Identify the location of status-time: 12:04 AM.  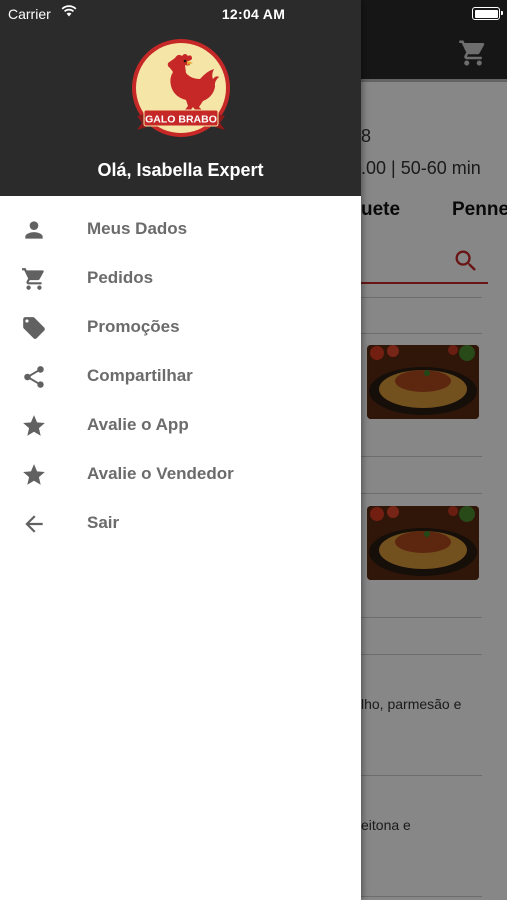
(253, 14).